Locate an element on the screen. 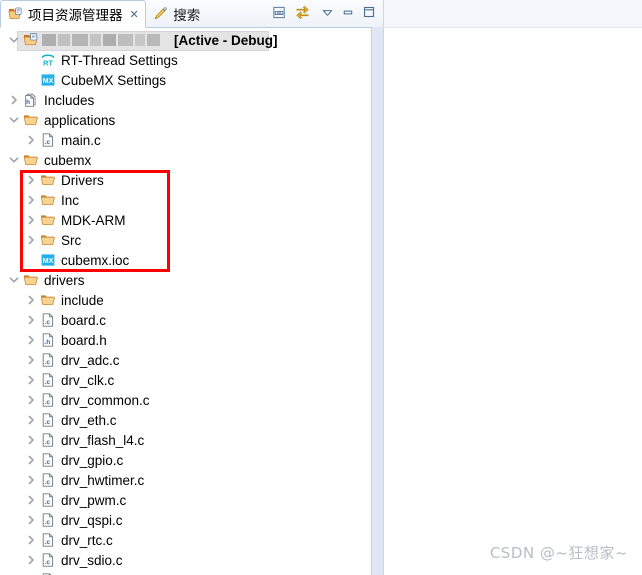 Image resolution: width=642 pixels, height=575 pixels. tree-row-label: drv_eth.c is located at coordinates (89, 420).